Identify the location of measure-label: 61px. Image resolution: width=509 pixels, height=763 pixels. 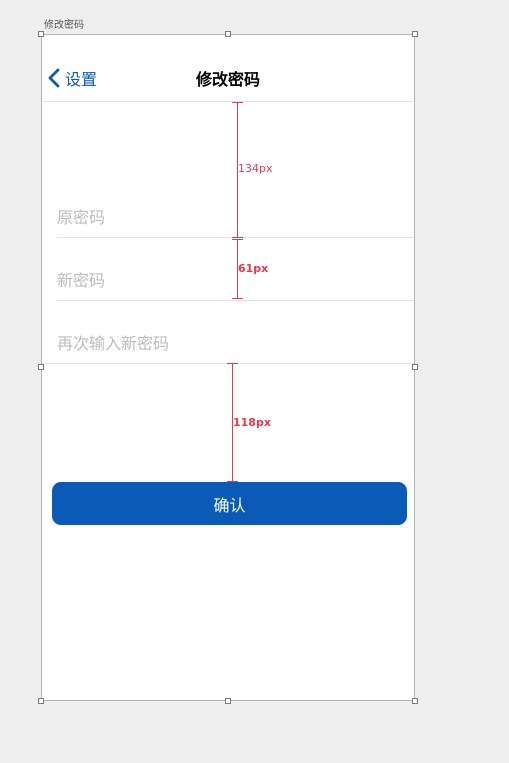
(253, 268).